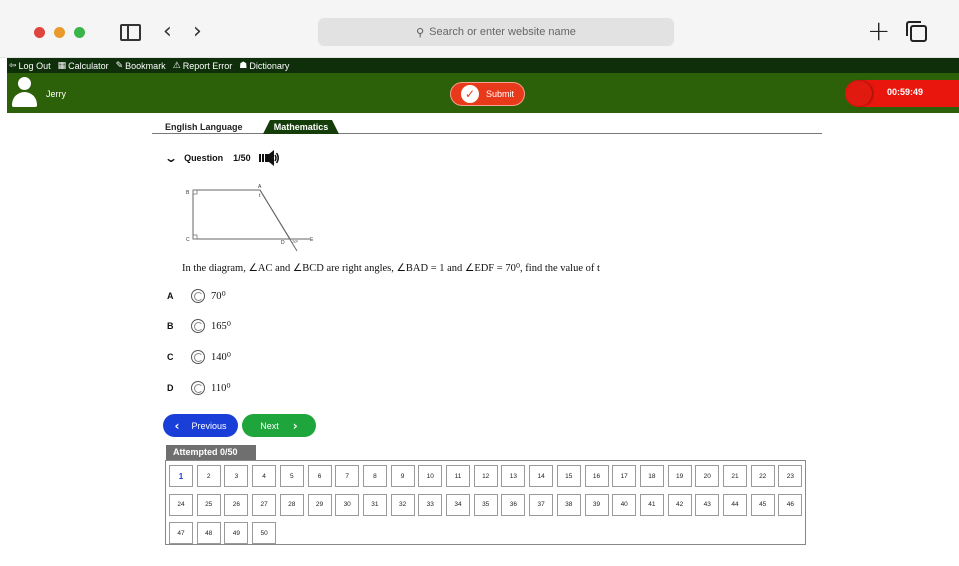 The image size is (959, 566). What do you see at coordinates (236, 533) in the screenshot?
I see `question-nav-cell: 49` at bounding box center [236, 533].